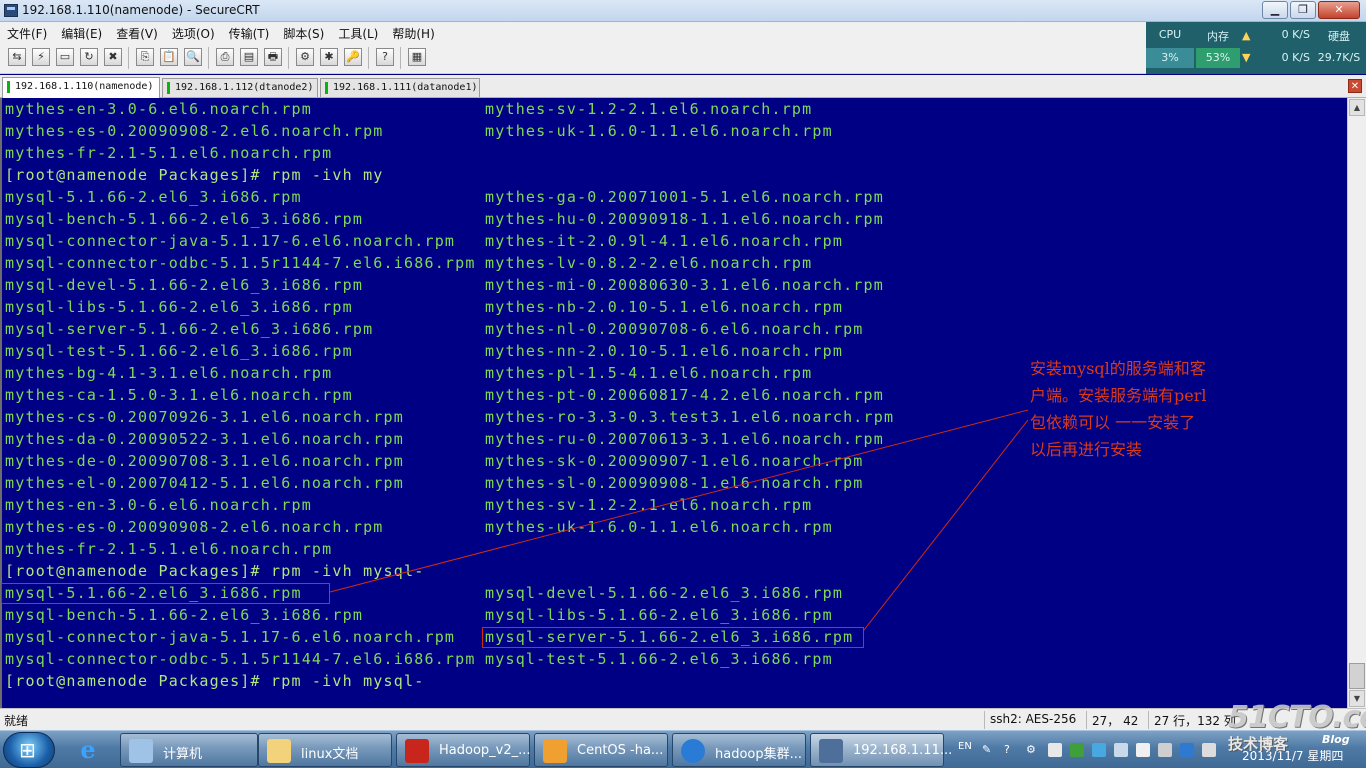 The height and width of the screenshot is (768, 1366). Describe the element at coordinates (17, 57) in the screenshot. I see `connect-icon: ⇆` at that location.